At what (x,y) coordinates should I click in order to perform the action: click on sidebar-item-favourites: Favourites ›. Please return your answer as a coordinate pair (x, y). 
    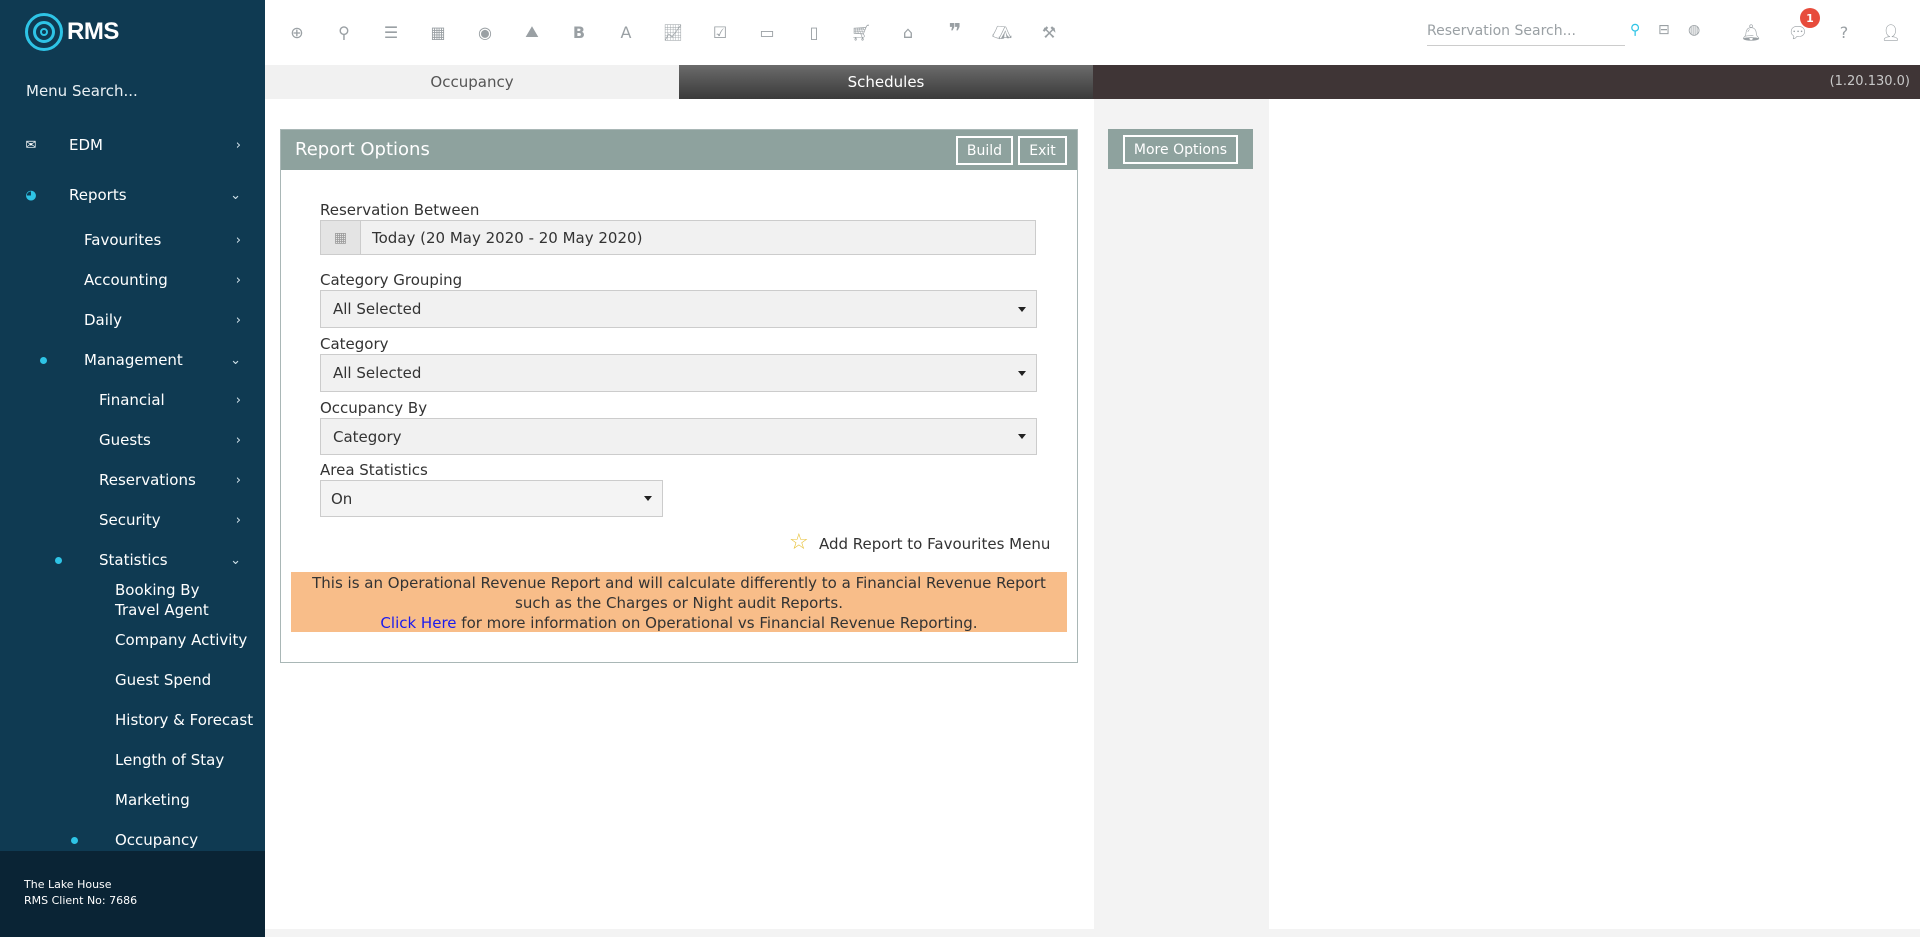
    Looking at the image, I should click on (132, 240).